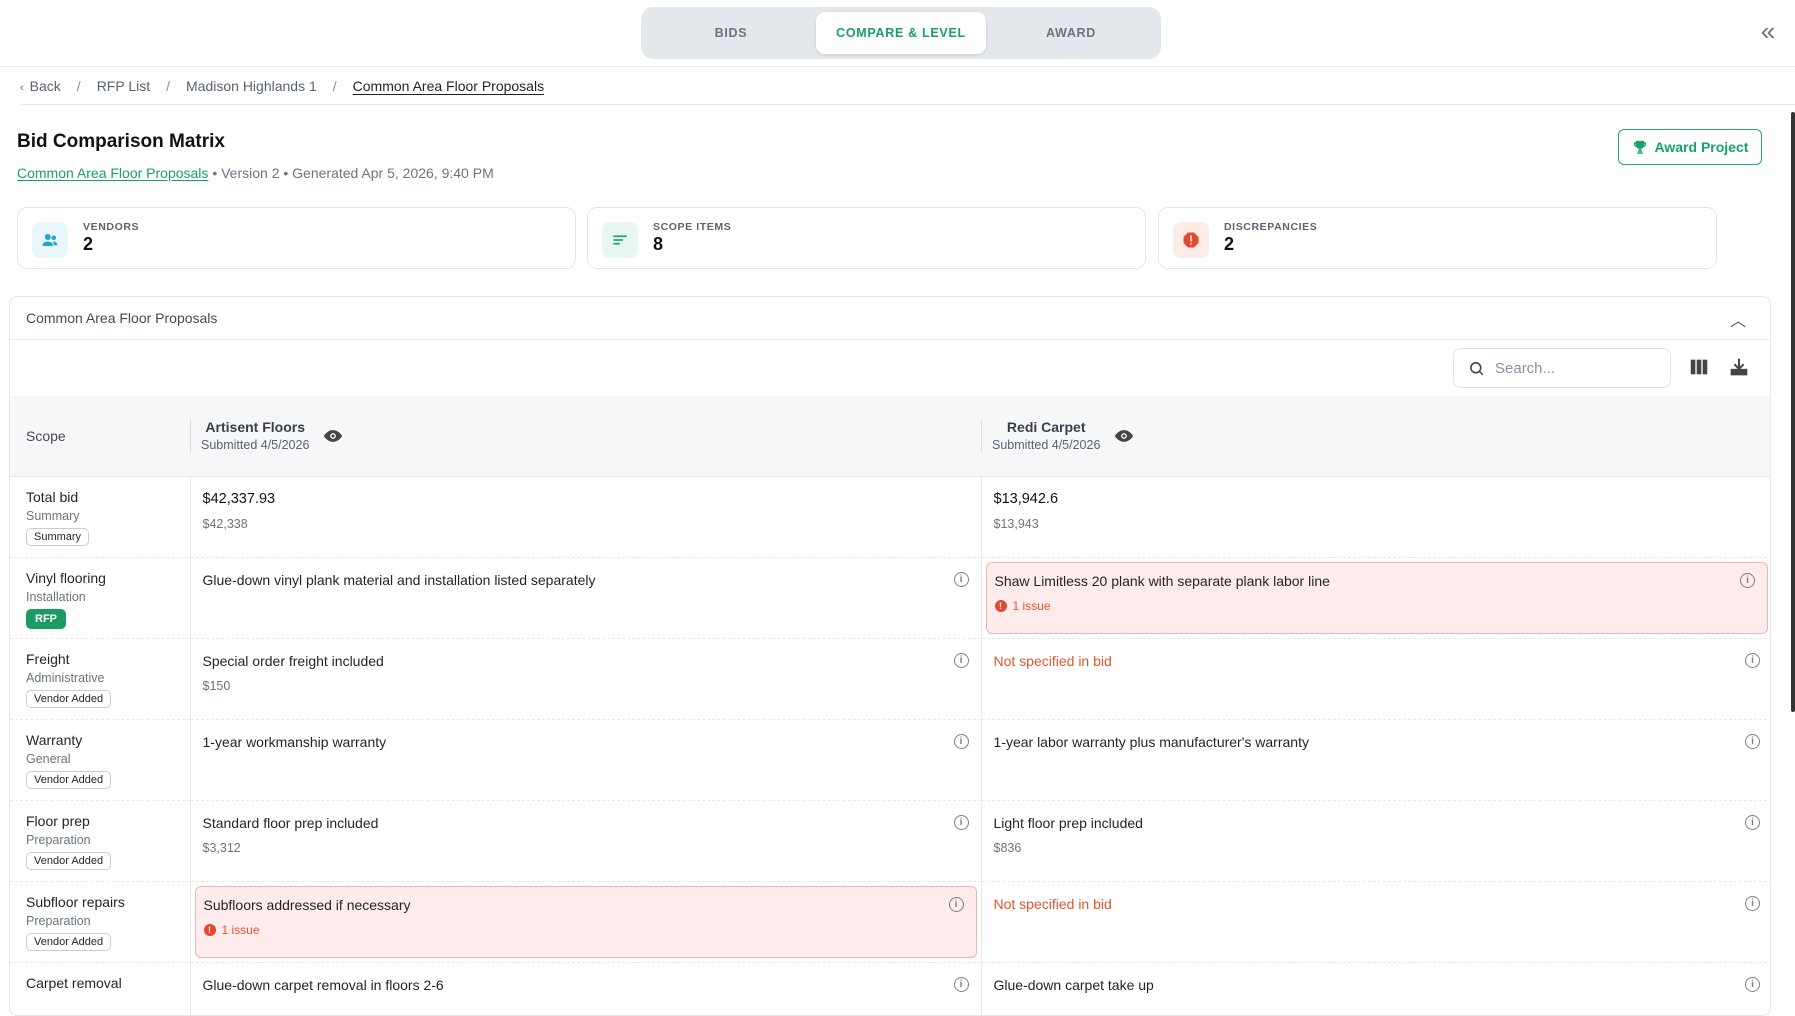 The image size is (1795, 1016). Describe the element at coordinates (866, 238) in the screenshot. I see `stat-scope-items: SCOPE ITEMS 8` at that location.